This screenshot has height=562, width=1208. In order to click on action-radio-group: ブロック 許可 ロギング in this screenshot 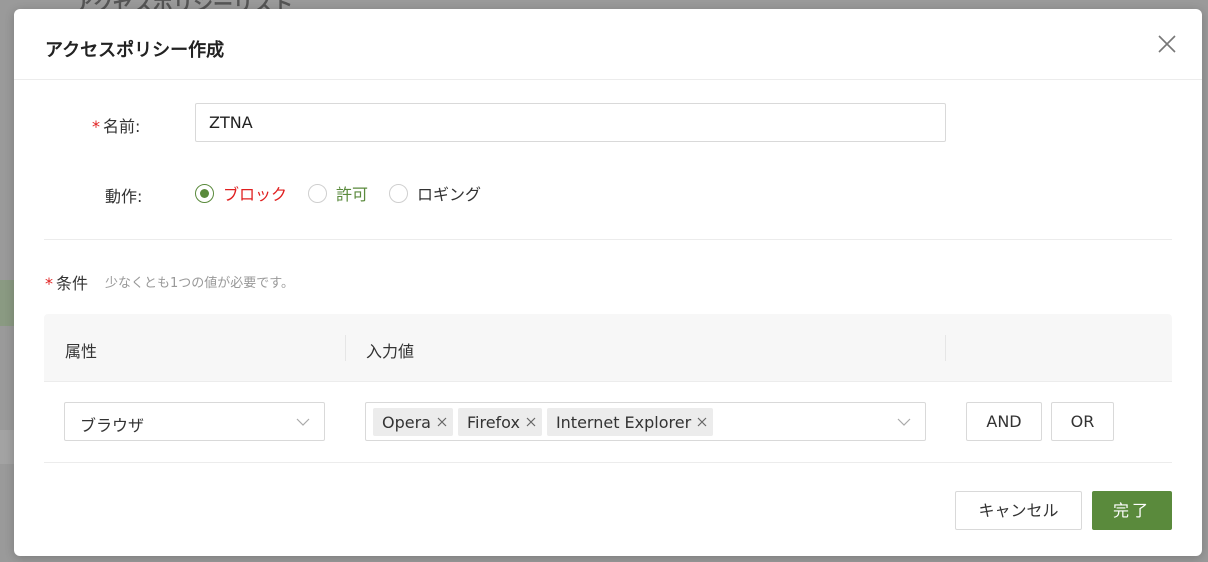, I will do `click(348, 193)`.